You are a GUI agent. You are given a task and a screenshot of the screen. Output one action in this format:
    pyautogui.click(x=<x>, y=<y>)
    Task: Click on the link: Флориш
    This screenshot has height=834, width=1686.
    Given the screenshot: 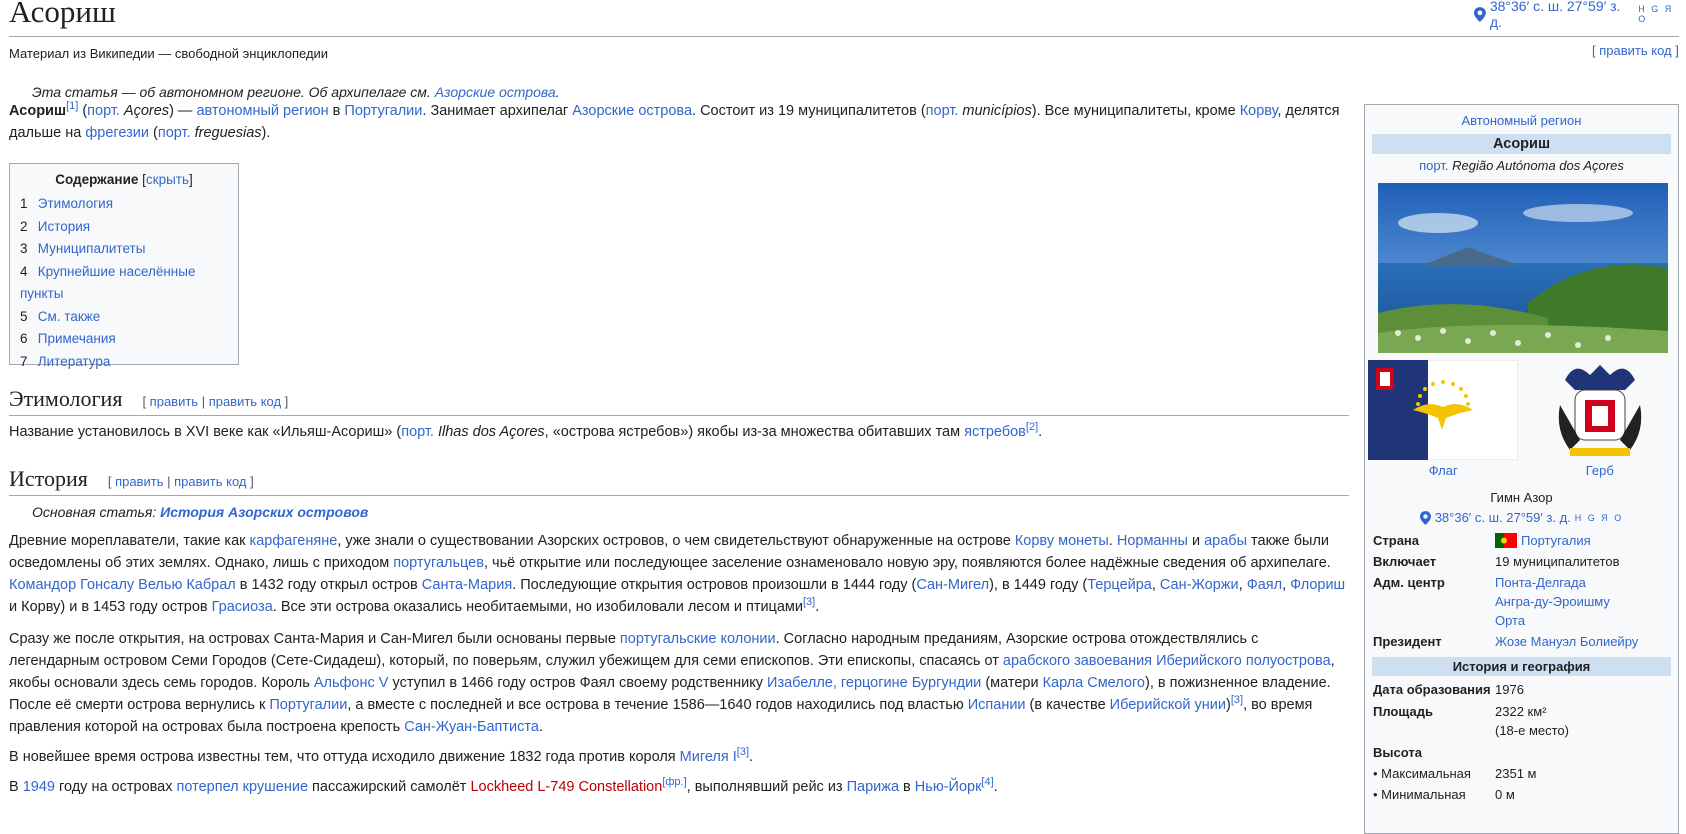 What is the action you would take?
    pyautogui.click(x=1317, y=585)
    